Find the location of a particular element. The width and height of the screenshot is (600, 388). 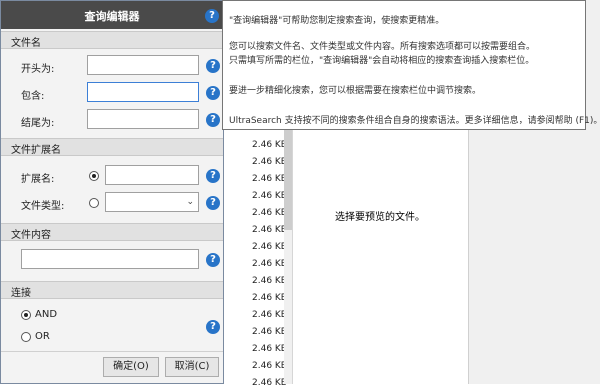

cancel-button: 取消(C) is located at coordinates (192, 367).